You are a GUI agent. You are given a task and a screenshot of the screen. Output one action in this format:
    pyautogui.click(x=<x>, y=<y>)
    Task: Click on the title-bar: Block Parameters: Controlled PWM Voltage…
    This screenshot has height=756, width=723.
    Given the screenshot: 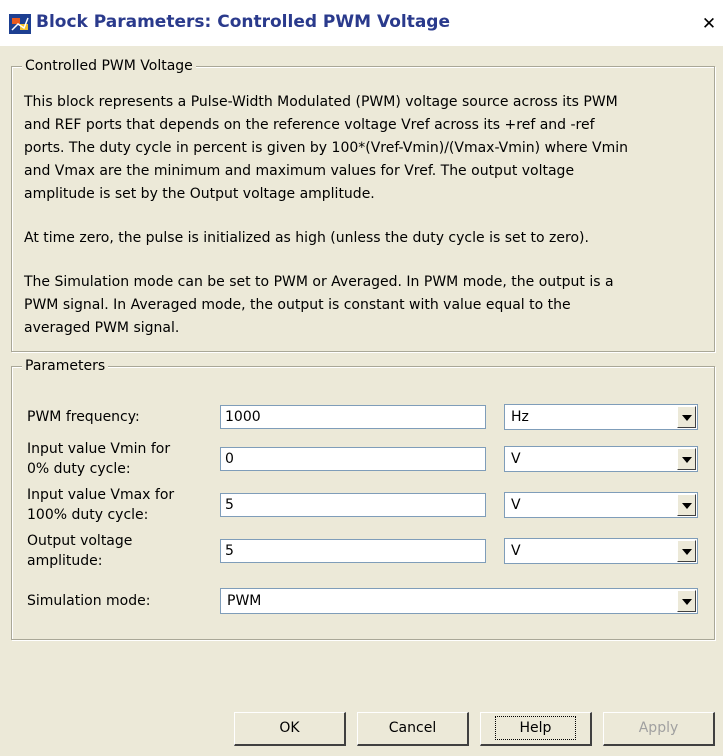 What is the action you would take?
    pyautogui.click(x=361, y=23)
    